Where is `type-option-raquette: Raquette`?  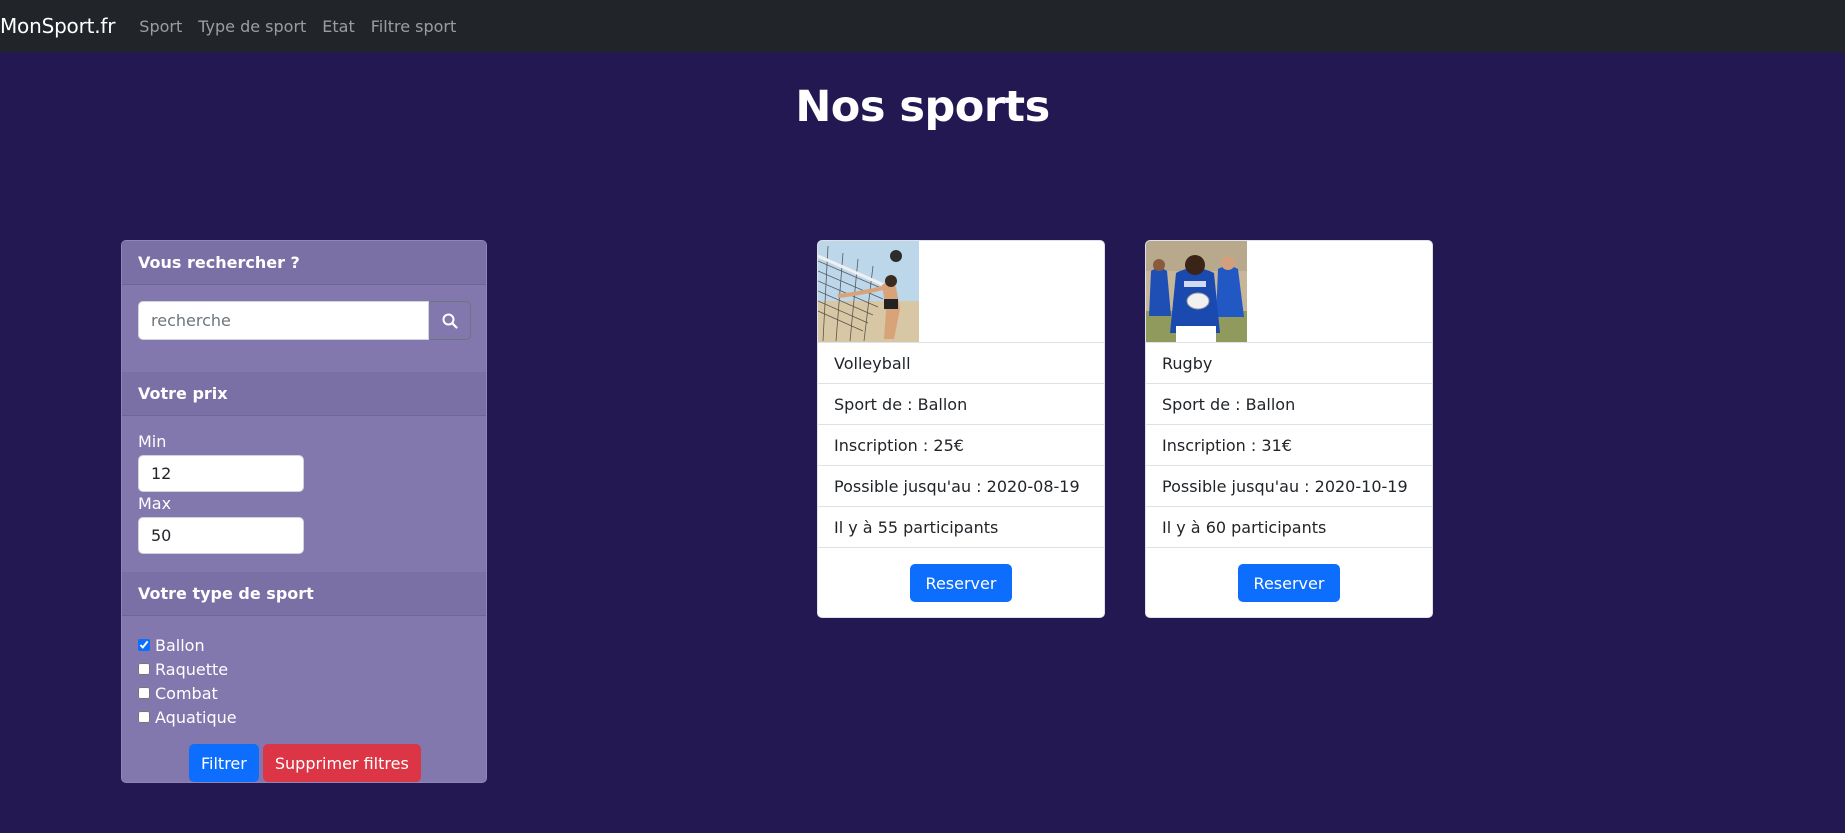
type-option-raquette: Raquette is located at coordinates (187, 669).